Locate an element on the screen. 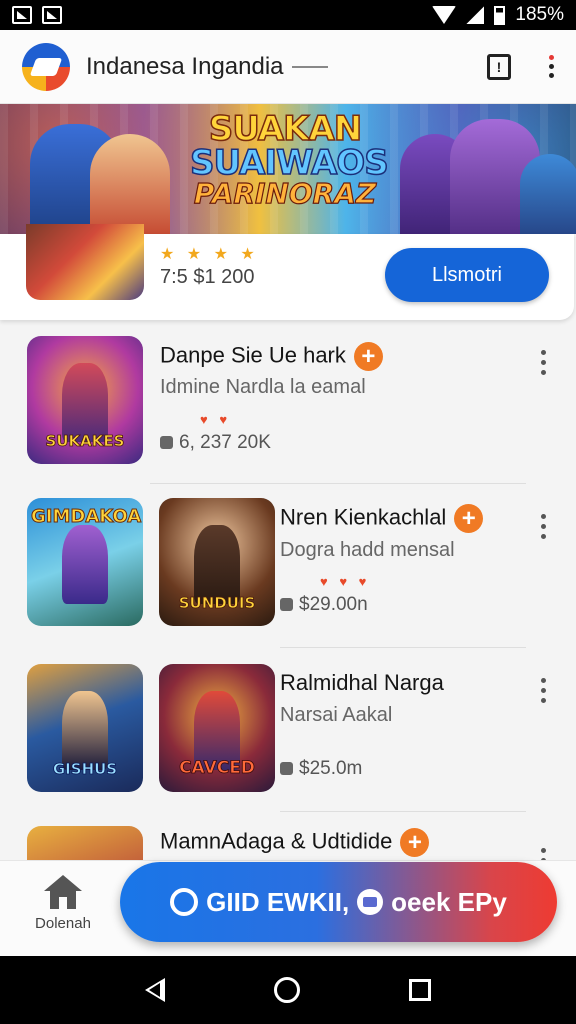 The image size is (576, 1024). banner-title: SUAKAN SUAIWAOS PARINORAZ is located at coordinates (289, 159).